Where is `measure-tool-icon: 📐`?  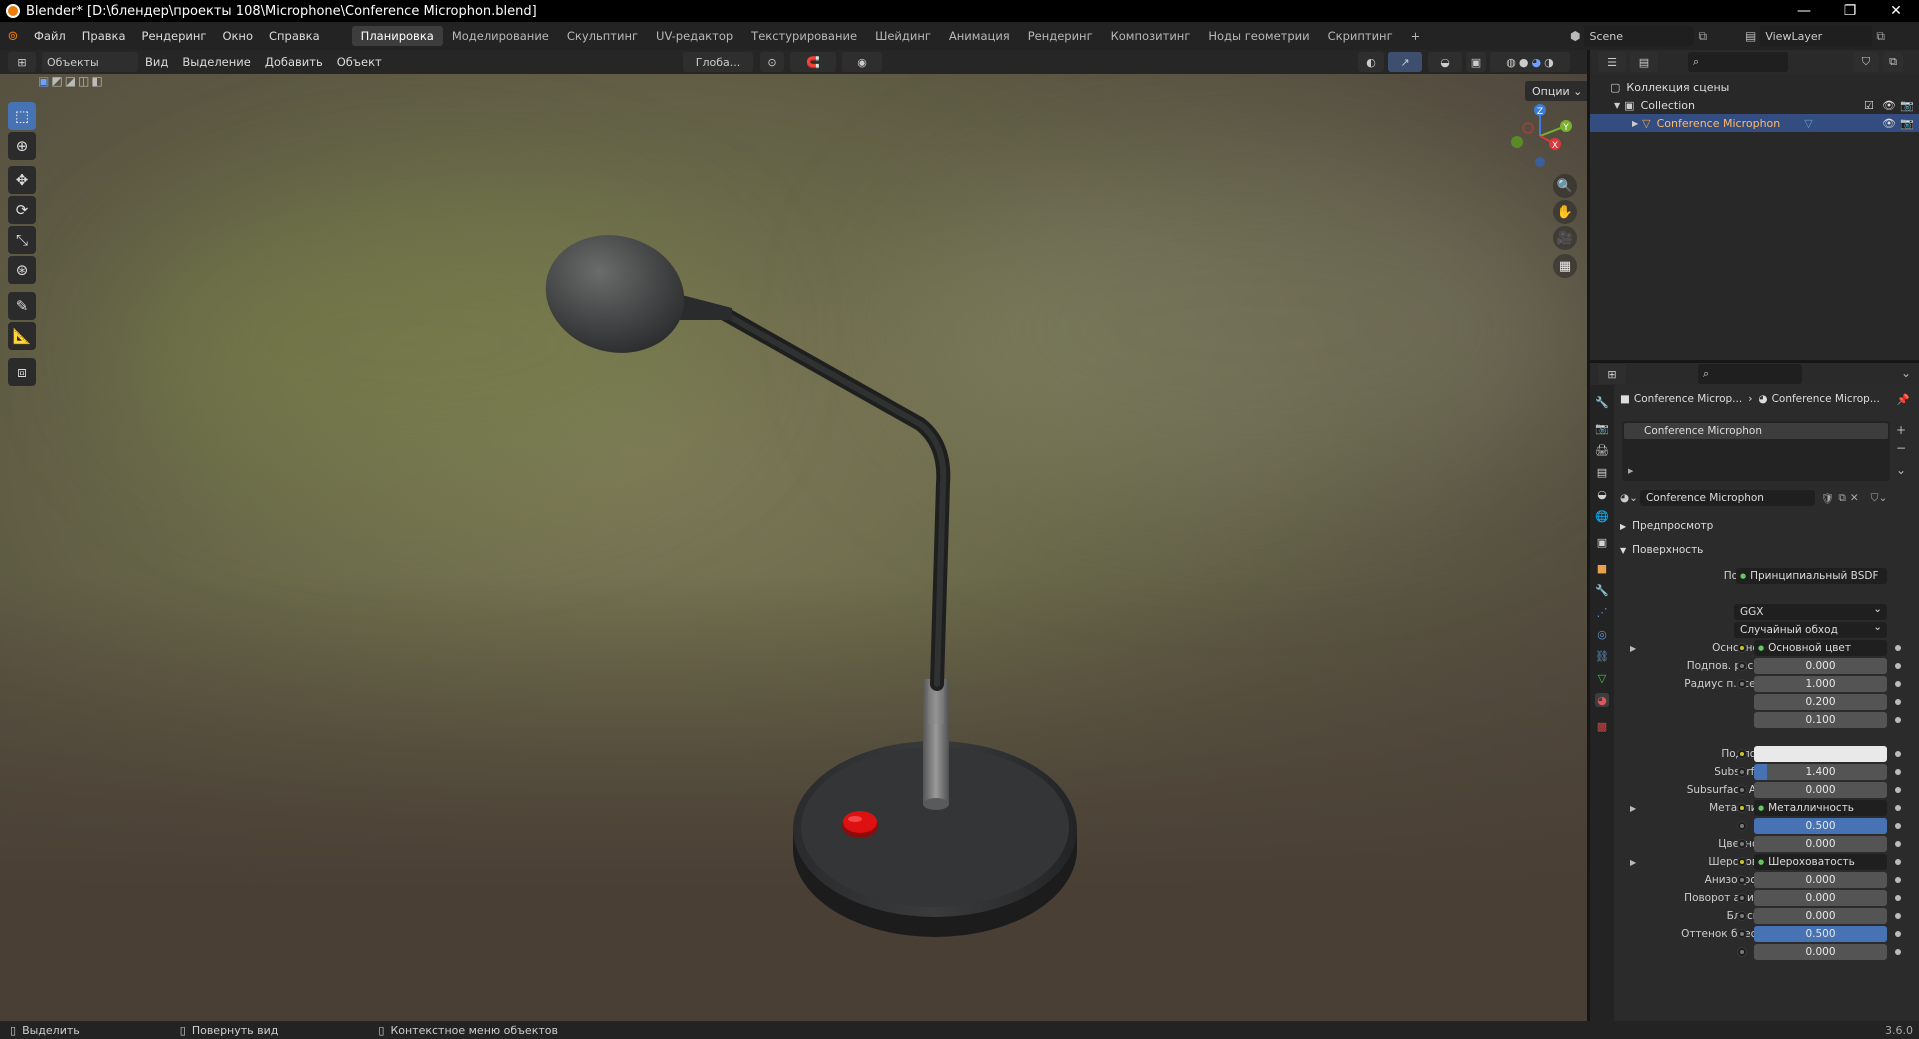
measure-tool-icon: 📐 is located at coordinates (22, 336).